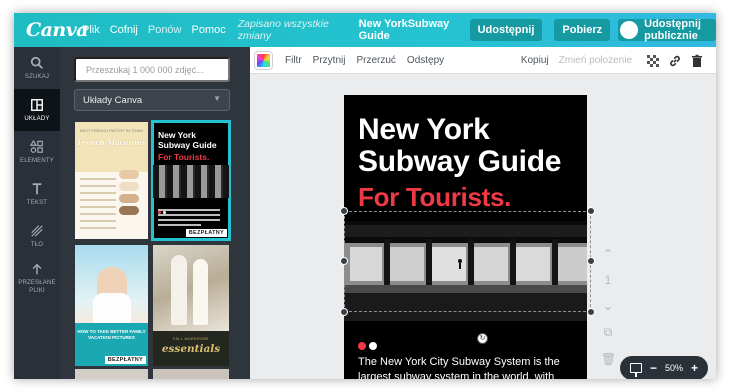 Image resolution: width=730 pixels, height=391 pixels. I want to click on arrange-button: Zmień położenie, so click(595, 60).